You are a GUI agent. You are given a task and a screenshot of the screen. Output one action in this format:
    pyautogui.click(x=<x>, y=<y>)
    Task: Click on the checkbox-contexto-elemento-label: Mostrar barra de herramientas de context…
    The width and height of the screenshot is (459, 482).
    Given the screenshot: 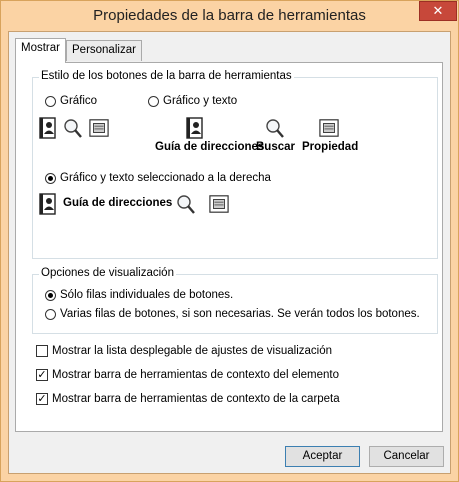 What is the action you would take?
    pyautogui.click(x=196, y=375)
    